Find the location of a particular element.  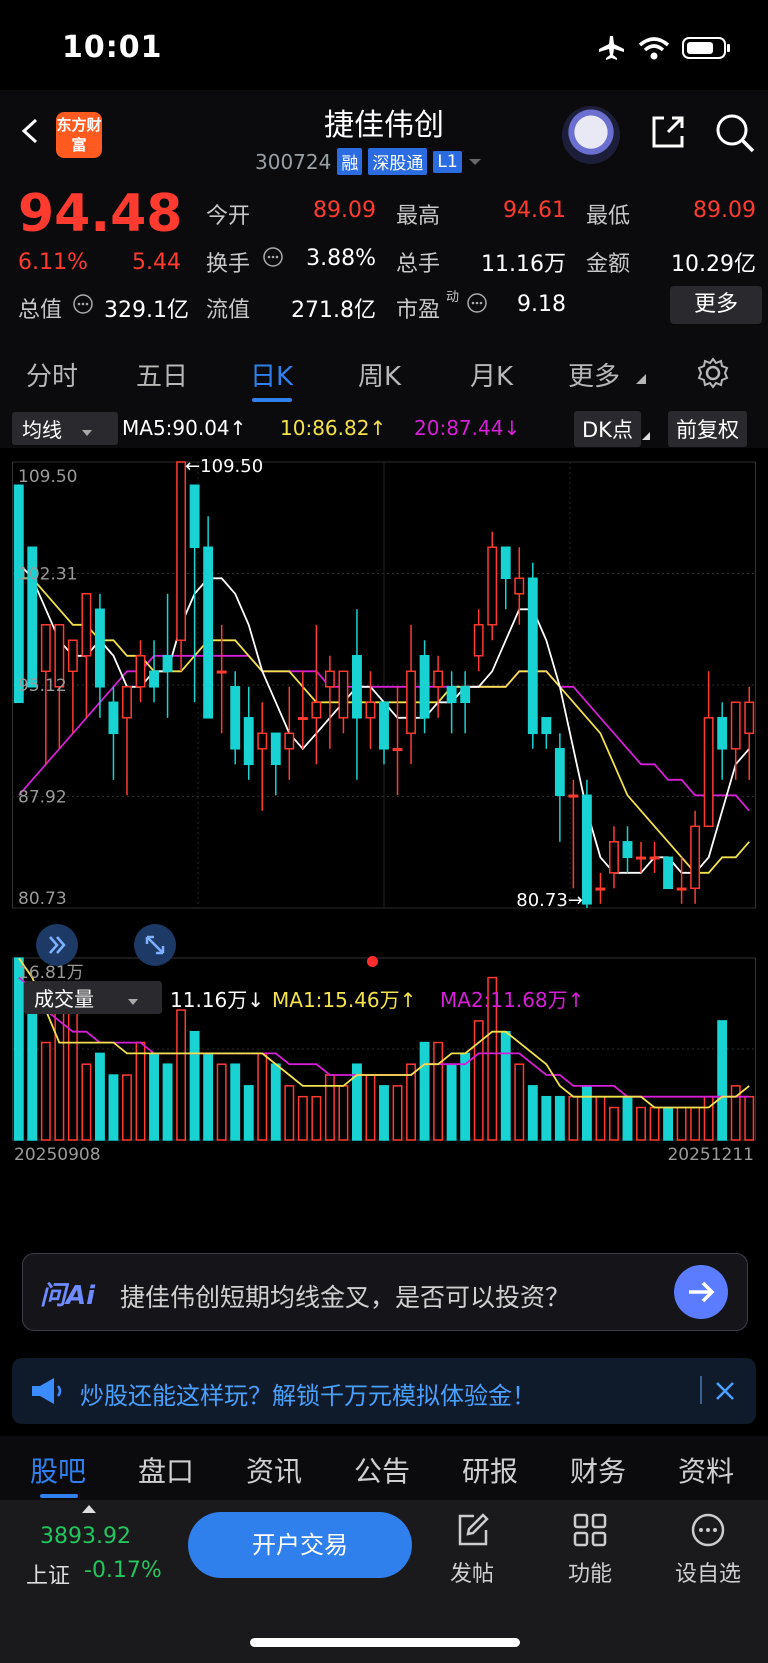

double-chevron-right-icon is located at coordinates (57, 945).